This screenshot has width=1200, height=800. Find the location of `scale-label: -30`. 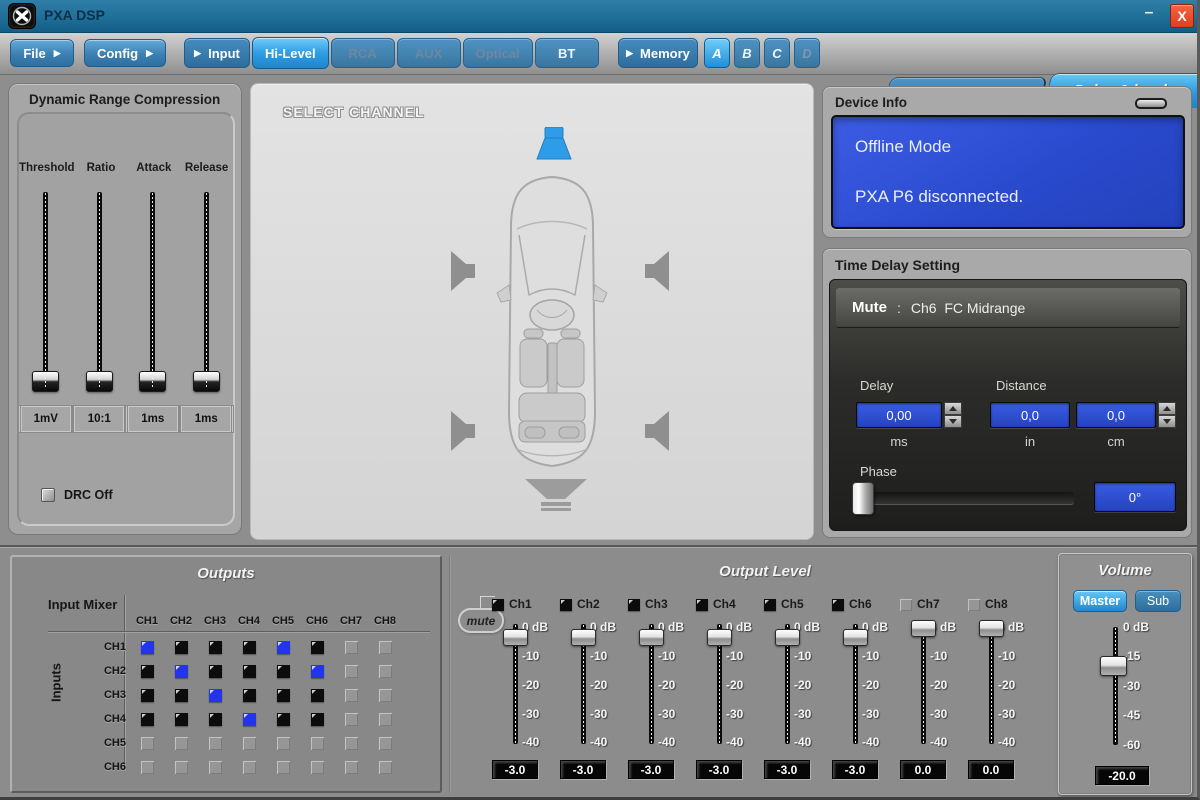

scale-label: -30 is located at coordinates (1007, 714).